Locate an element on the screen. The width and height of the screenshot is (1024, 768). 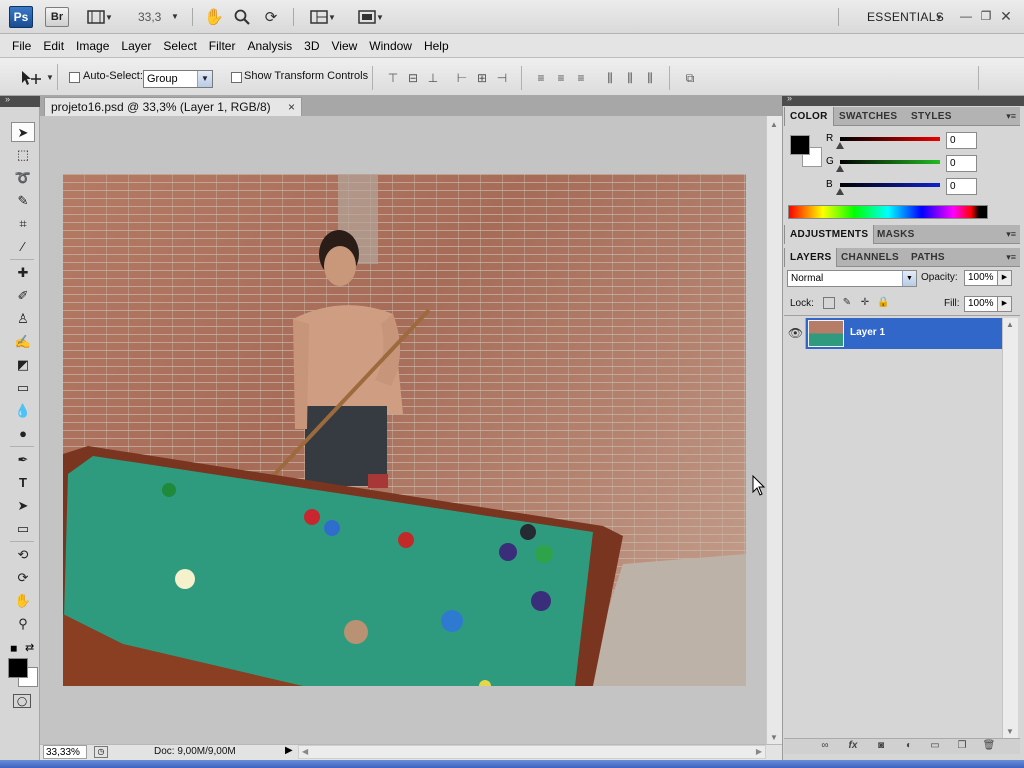
green-value-input: 0 is located at coordinates (961, 163).